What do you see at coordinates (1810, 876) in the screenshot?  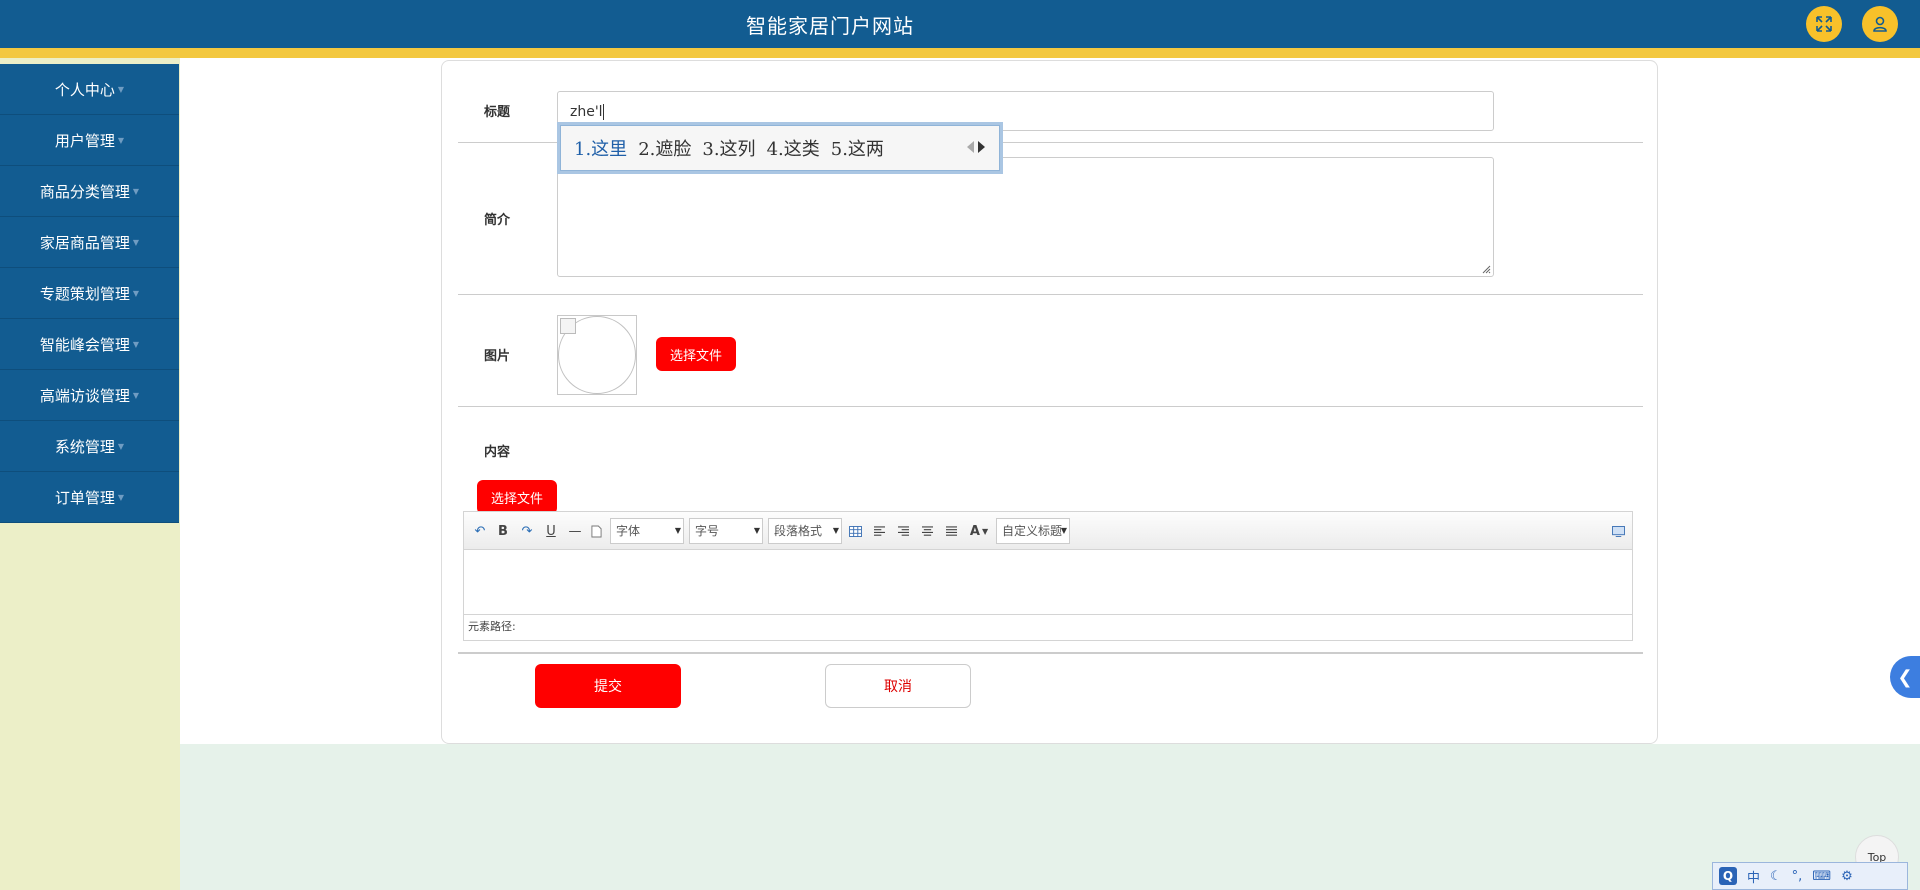 I see `ime-status-bar: Q 中 ☾ °, ⌨ ⚙` at bounding box center [1810, 876].